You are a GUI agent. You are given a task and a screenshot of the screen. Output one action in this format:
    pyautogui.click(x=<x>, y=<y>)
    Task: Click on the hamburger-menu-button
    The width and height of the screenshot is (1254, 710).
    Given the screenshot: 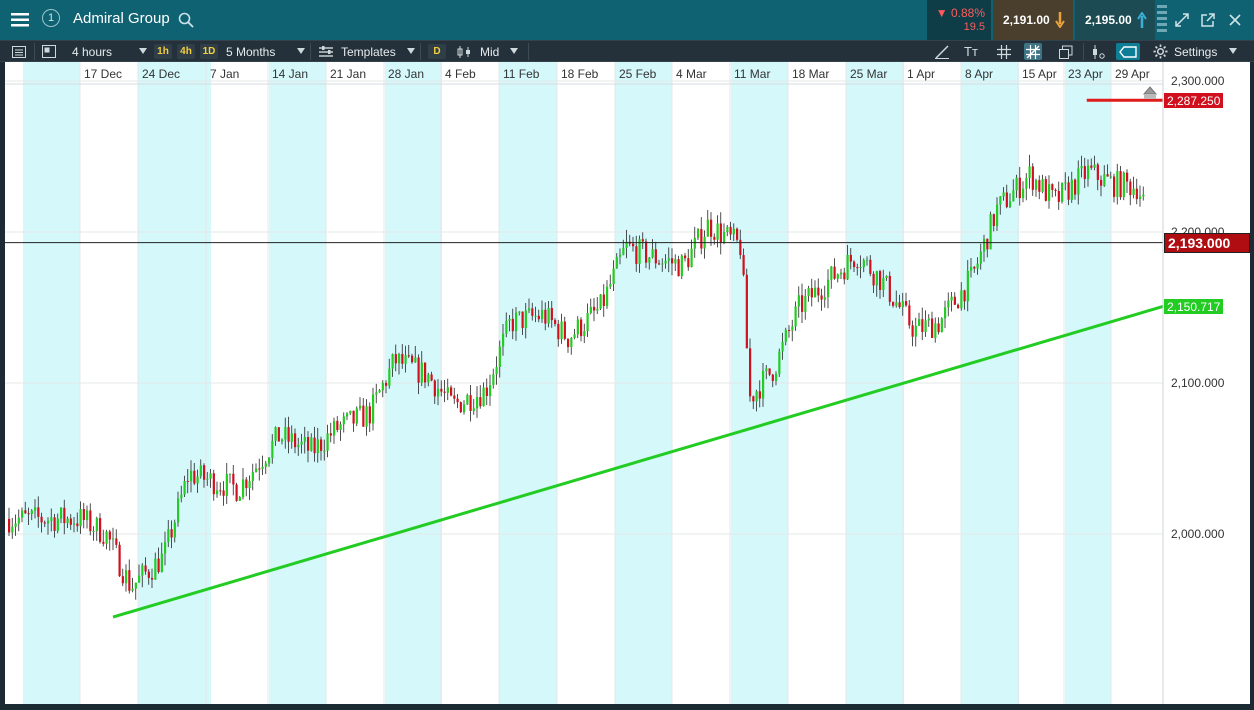 What is the action you would take?
    pyautogui.click(x=20, y=20)
    